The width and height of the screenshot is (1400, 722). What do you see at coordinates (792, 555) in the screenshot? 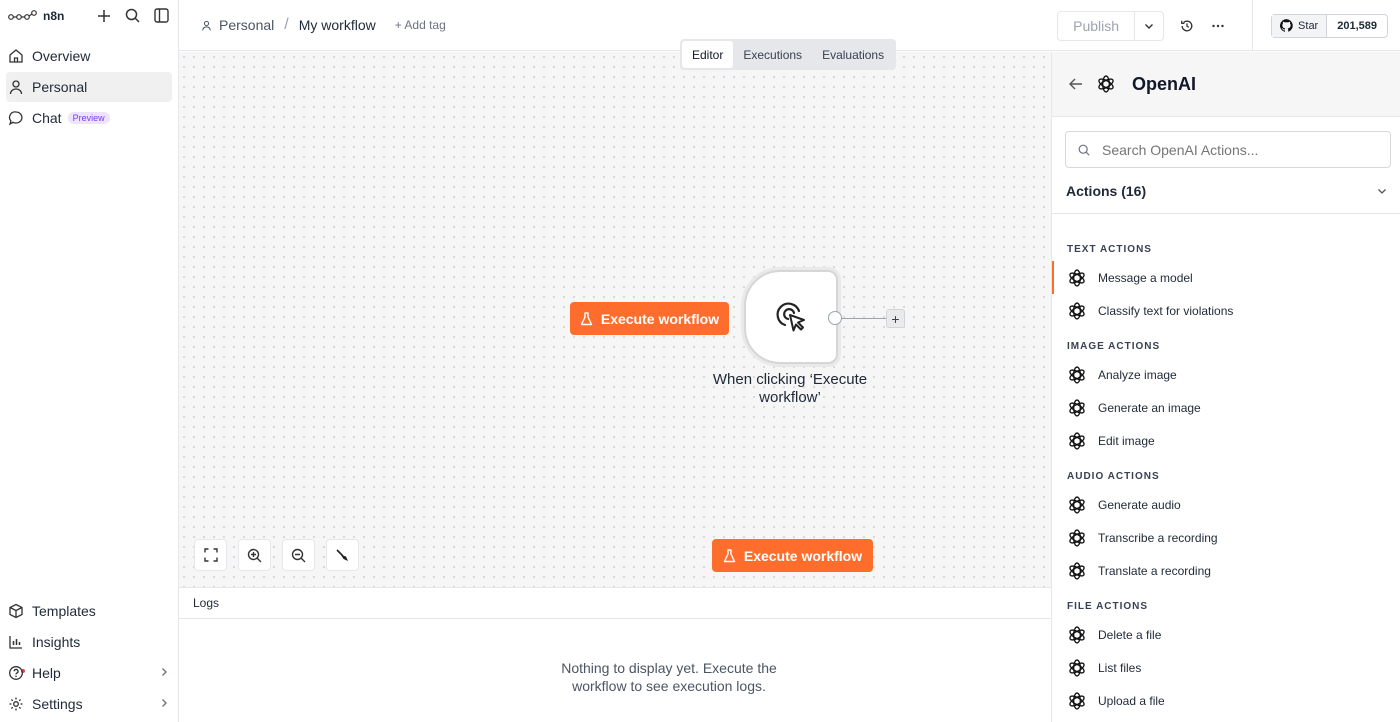
I see `execute-workflow-button: Execute workflow` at bounding box center [792, 555].